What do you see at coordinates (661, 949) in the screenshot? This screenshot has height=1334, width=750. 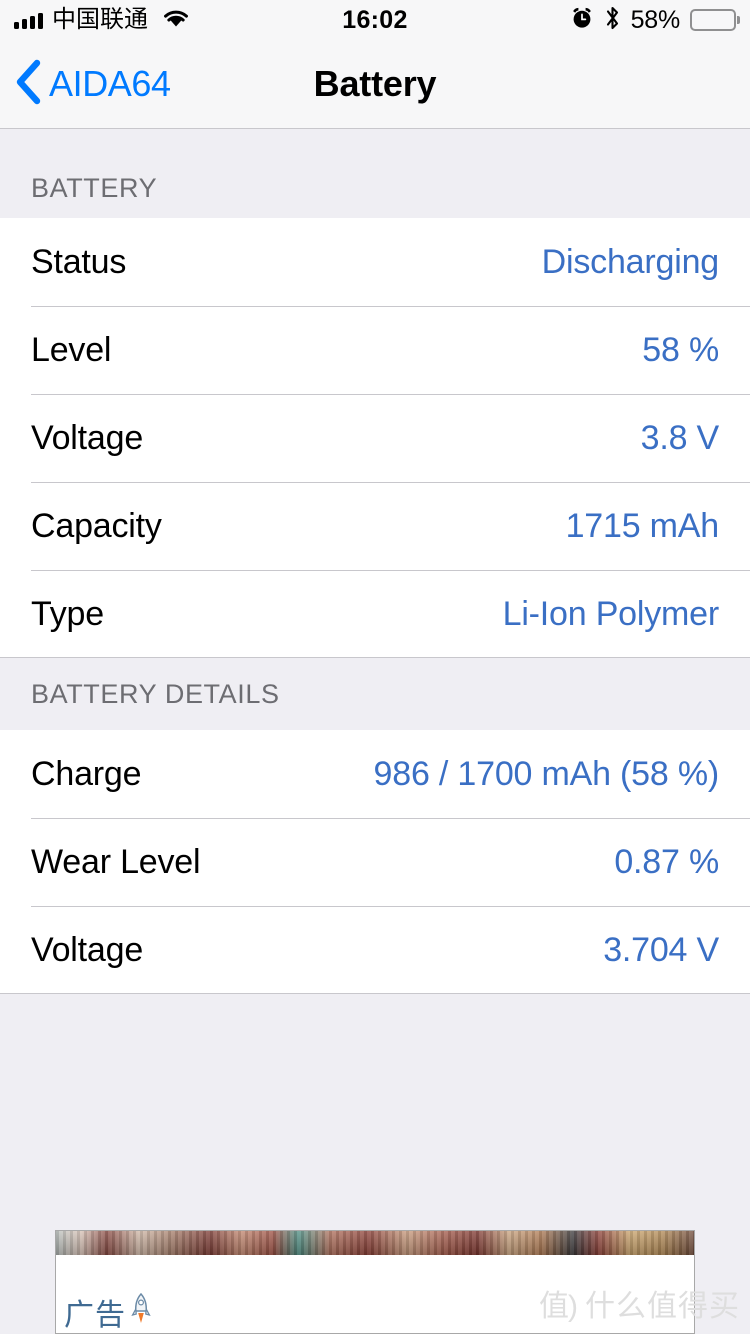 I see `row-value: 3.704 V` at bounding box center [661, 949].